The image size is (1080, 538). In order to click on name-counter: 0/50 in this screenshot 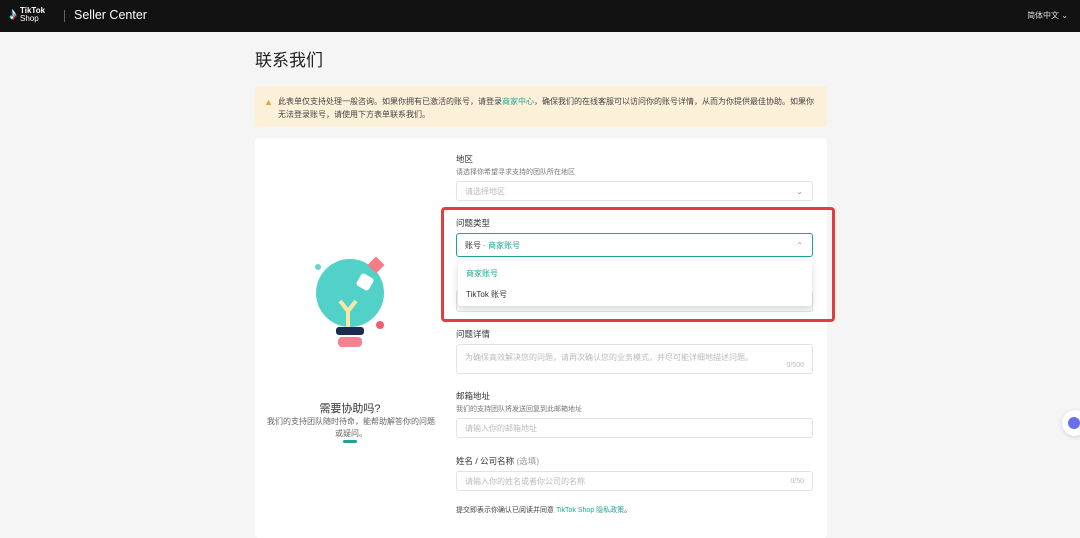, I will do `click(797, 481)`.